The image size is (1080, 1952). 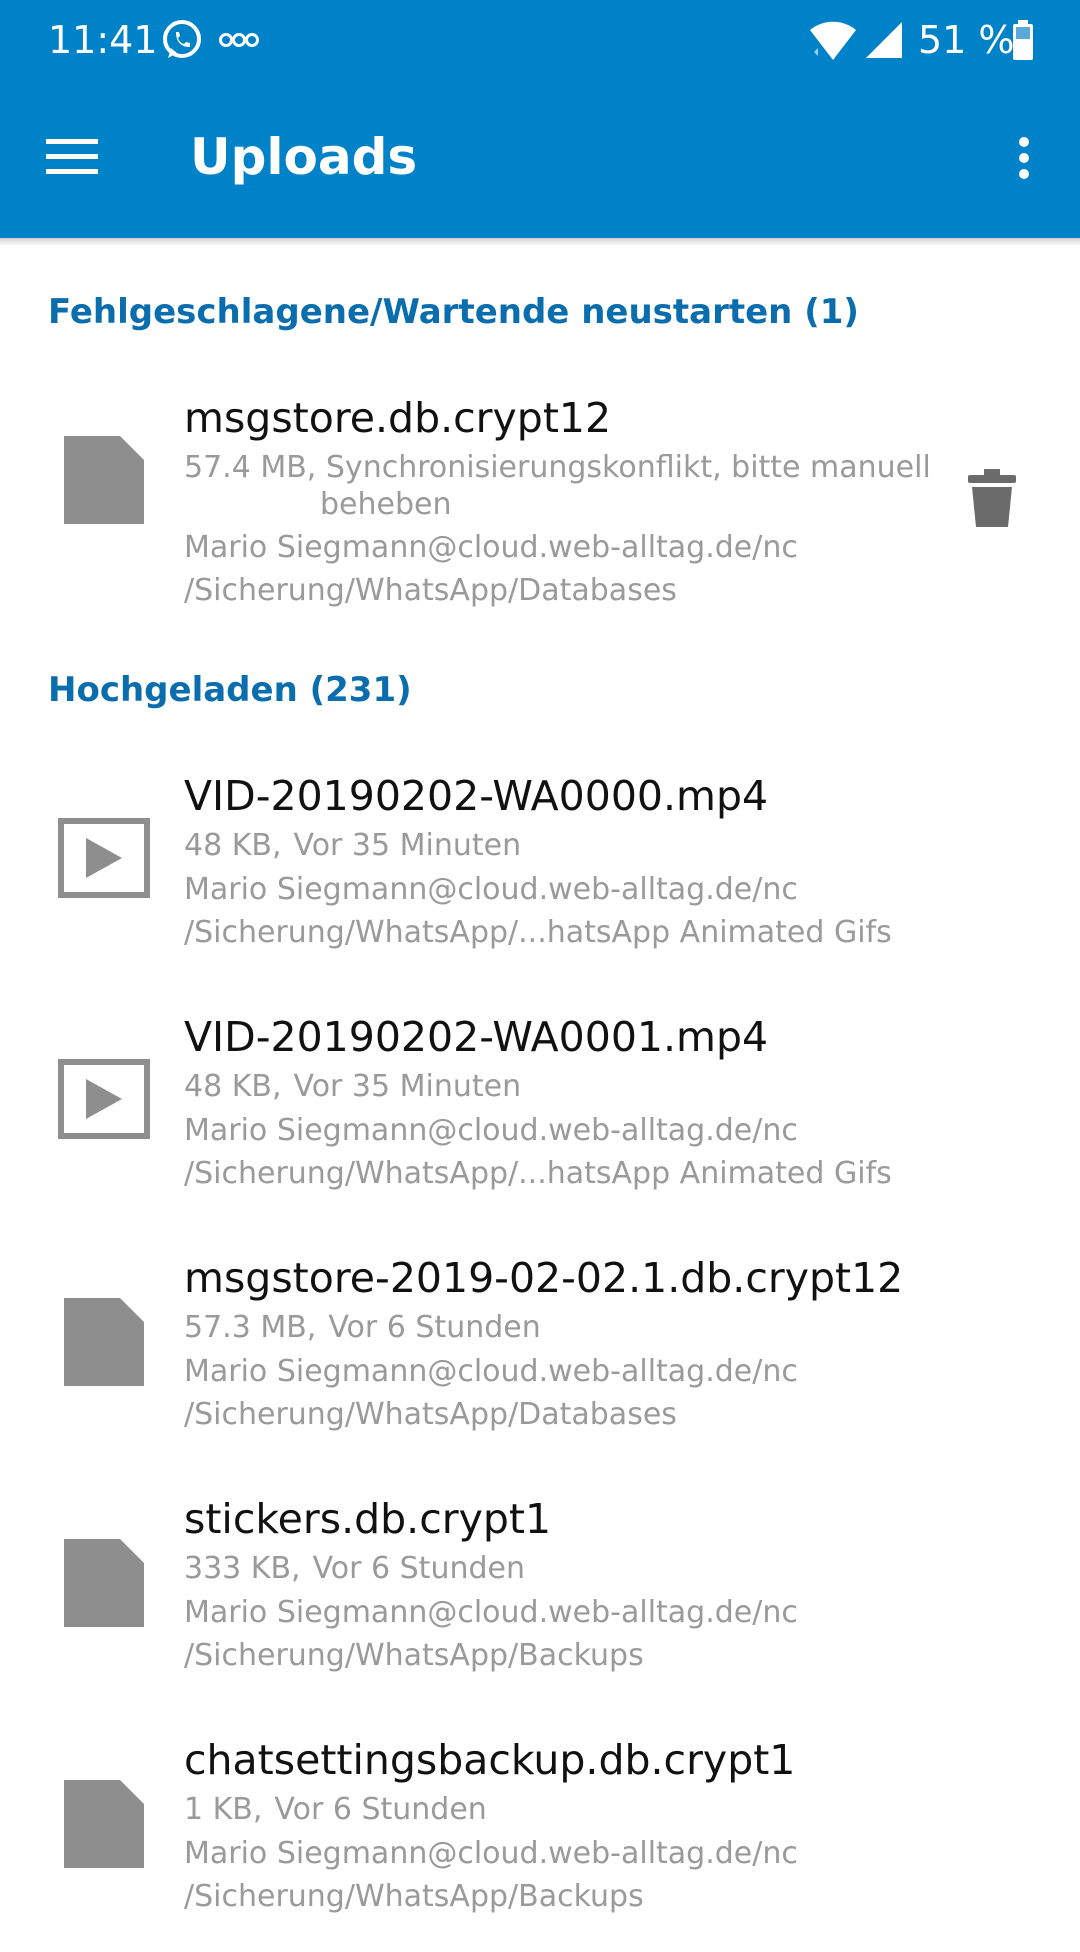 I want to click on toolbar: Uploads, so click(x=540, y=159).